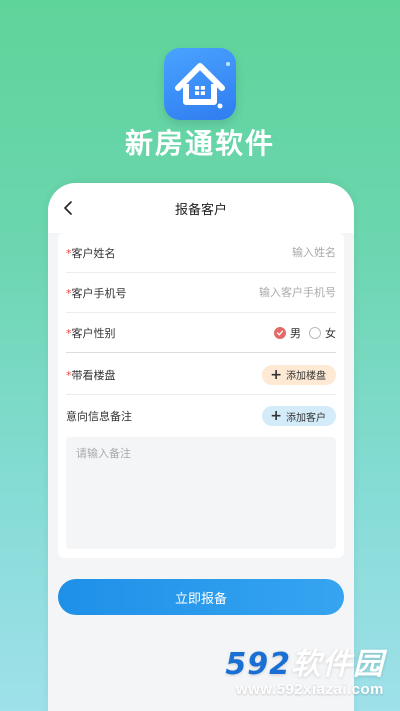 This screenshot has height=711, width=400. What do you see at coordinates (299, 374) in the screenshot?
I see `add-property-button: + 添加楼盘` at bounding box center [299, 374].